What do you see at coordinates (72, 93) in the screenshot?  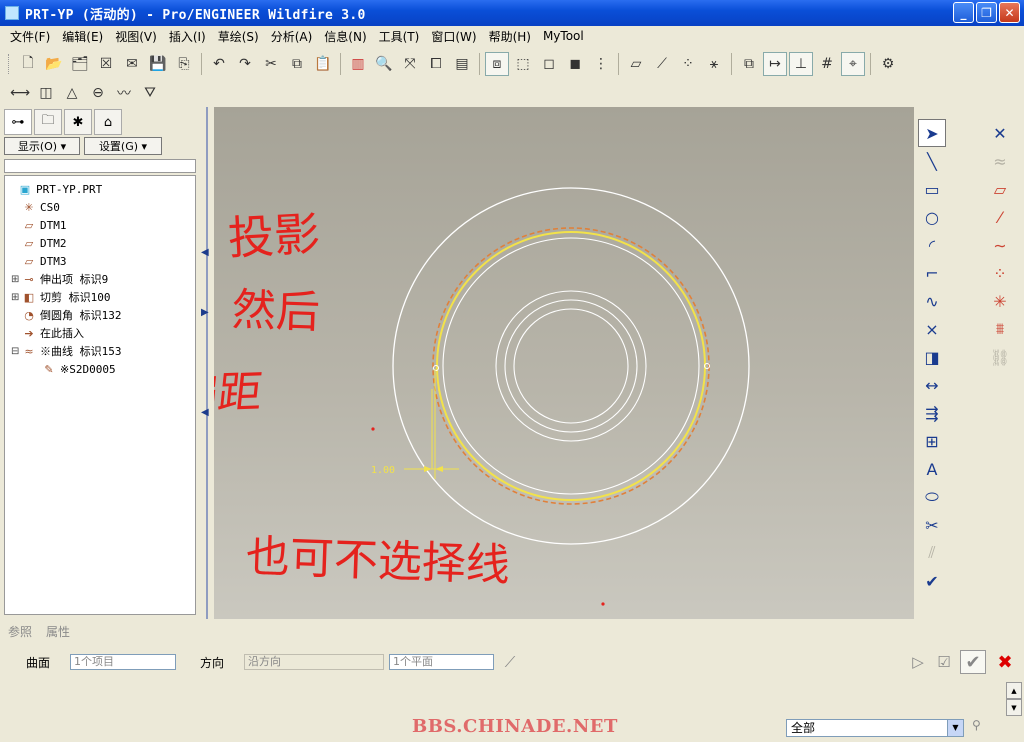 I see `mass-properties-icon: △` at bounding box center [72, 93].